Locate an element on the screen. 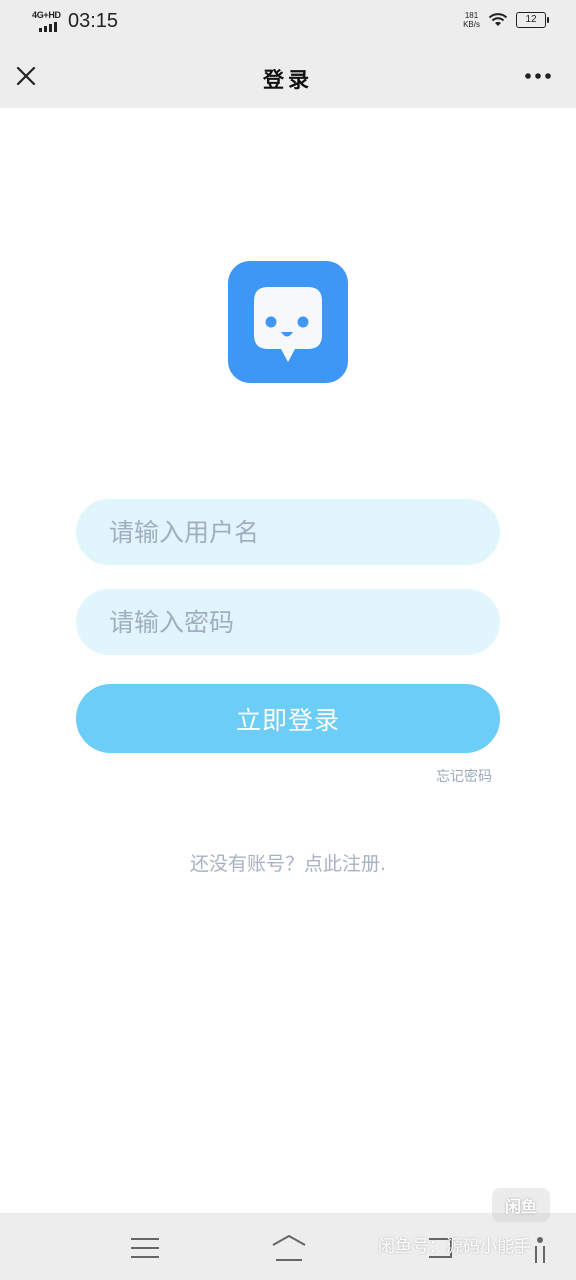 This screenshot has width=576, height=1280. status-right: 181 KB/s 12 is located at coordinates (506, 20).